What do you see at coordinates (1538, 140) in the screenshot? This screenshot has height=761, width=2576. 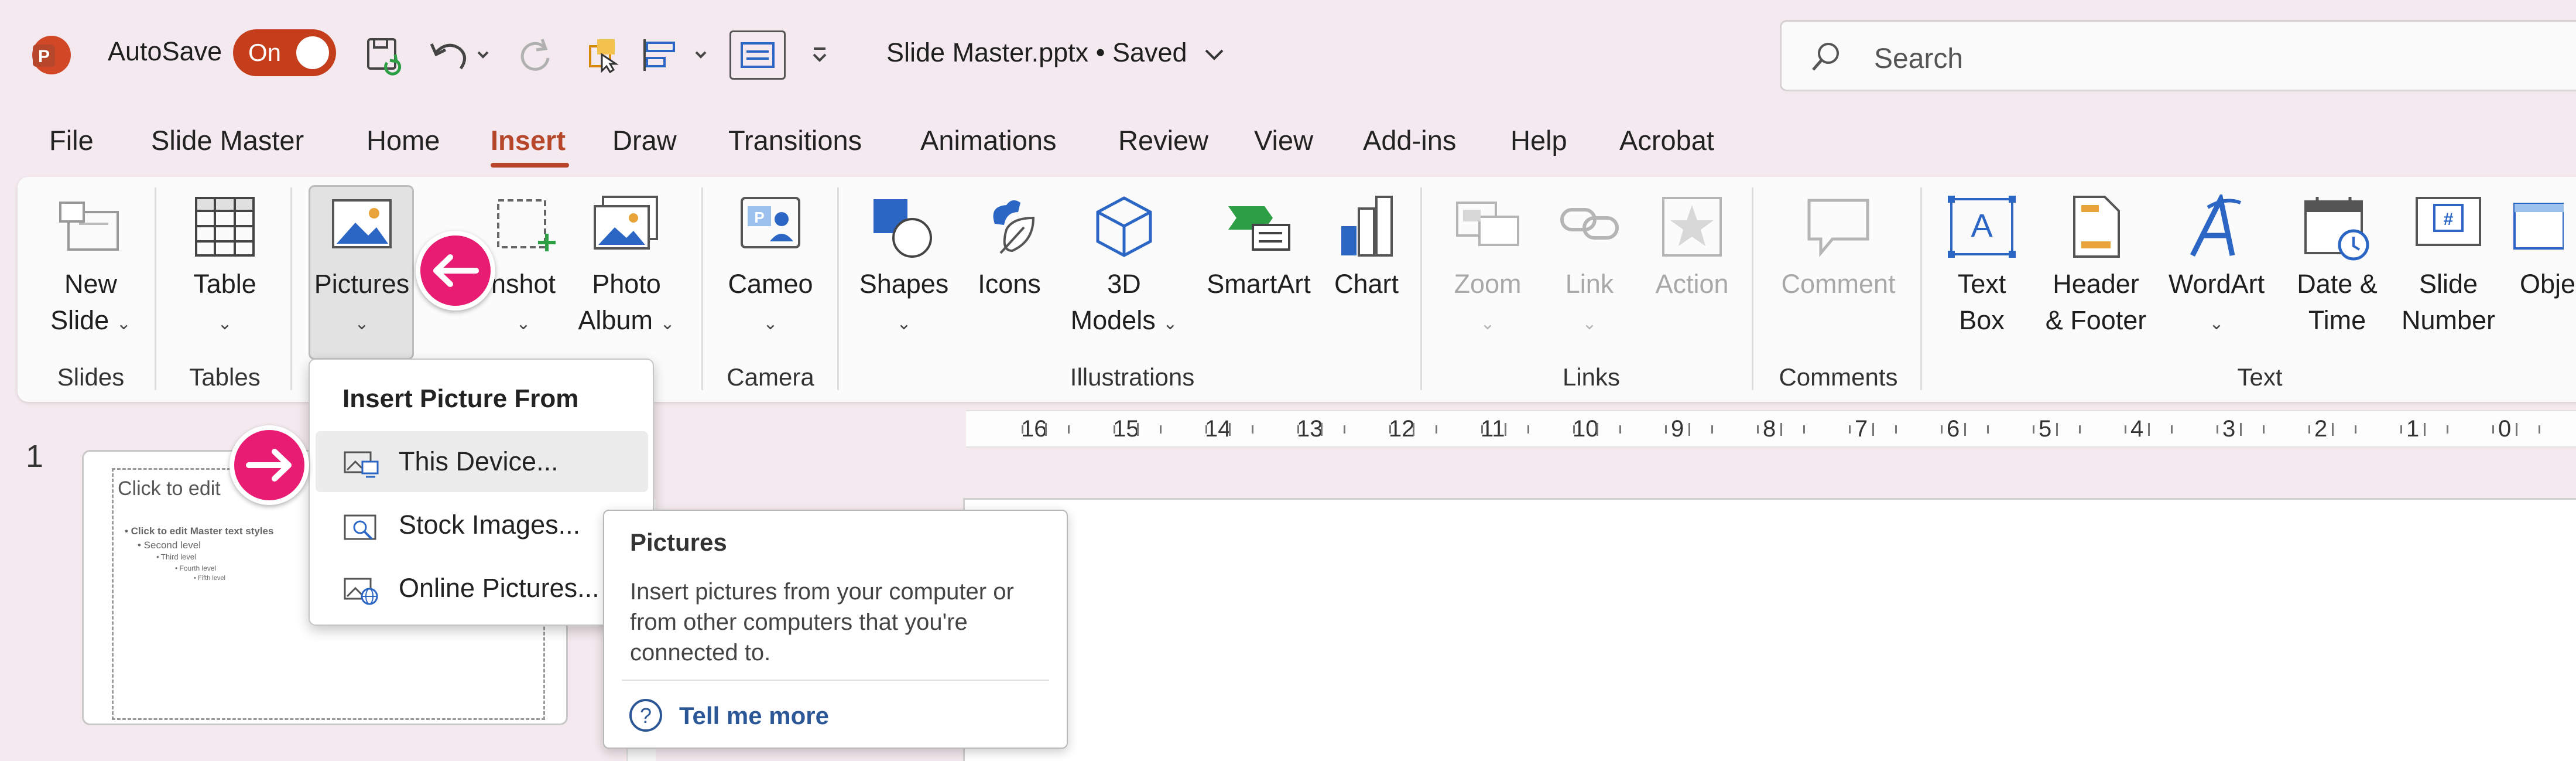 I see `tab-help: Help` at bounding box center [1538, 140].